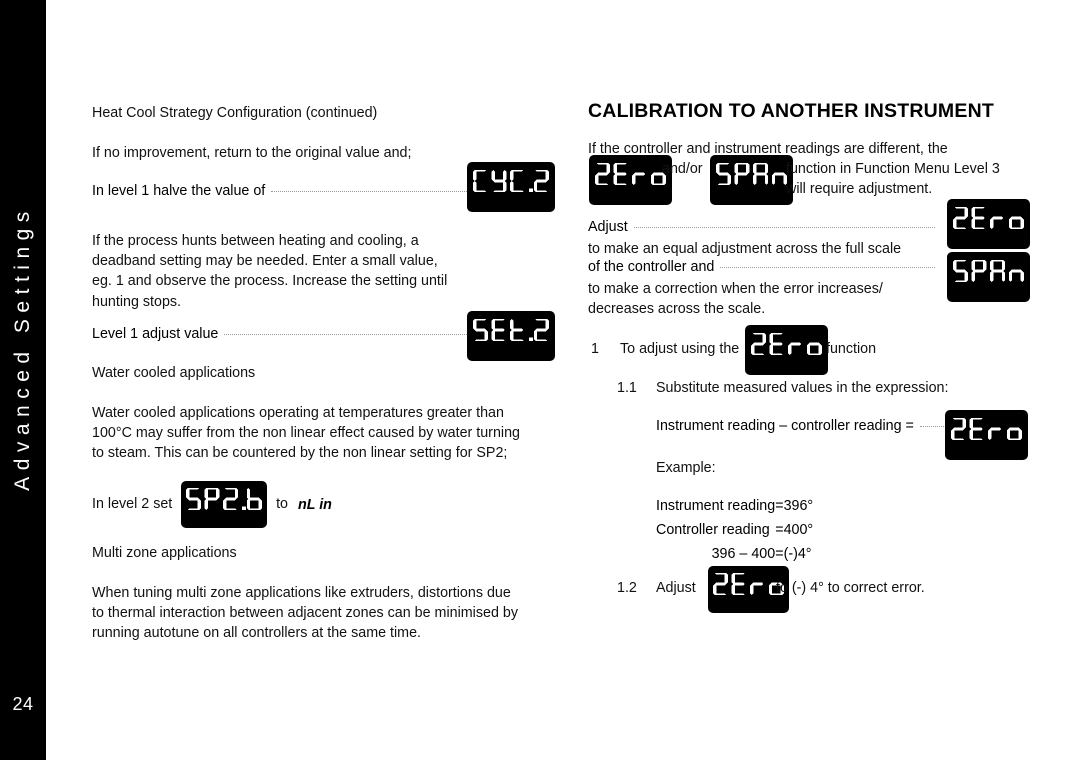 This screenshot has height=760, width=1080. What do you see at coordinates (677, 309) in the screenshot?
I see `adjust-line-5: decreases across the scale.` at bounding box center [677, 309].